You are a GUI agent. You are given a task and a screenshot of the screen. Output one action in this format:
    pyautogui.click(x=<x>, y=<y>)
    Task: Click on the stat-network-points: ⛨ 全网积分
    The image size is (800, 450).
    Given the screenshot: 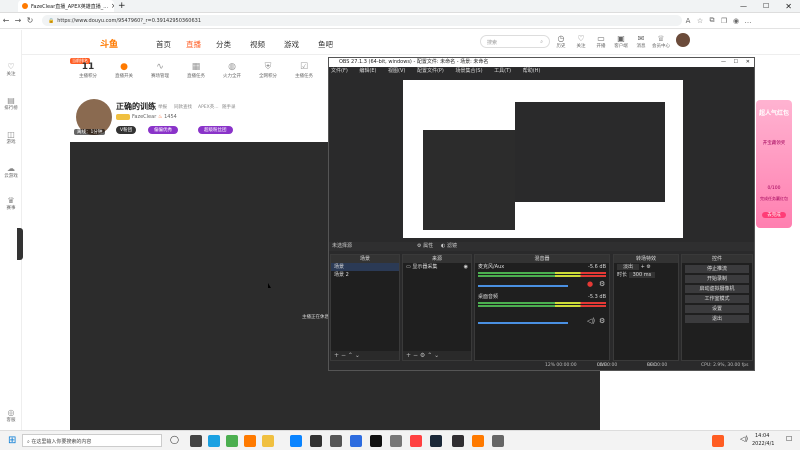 What is the action you would take?
    pyautogui.click(x=268, y=70)
    